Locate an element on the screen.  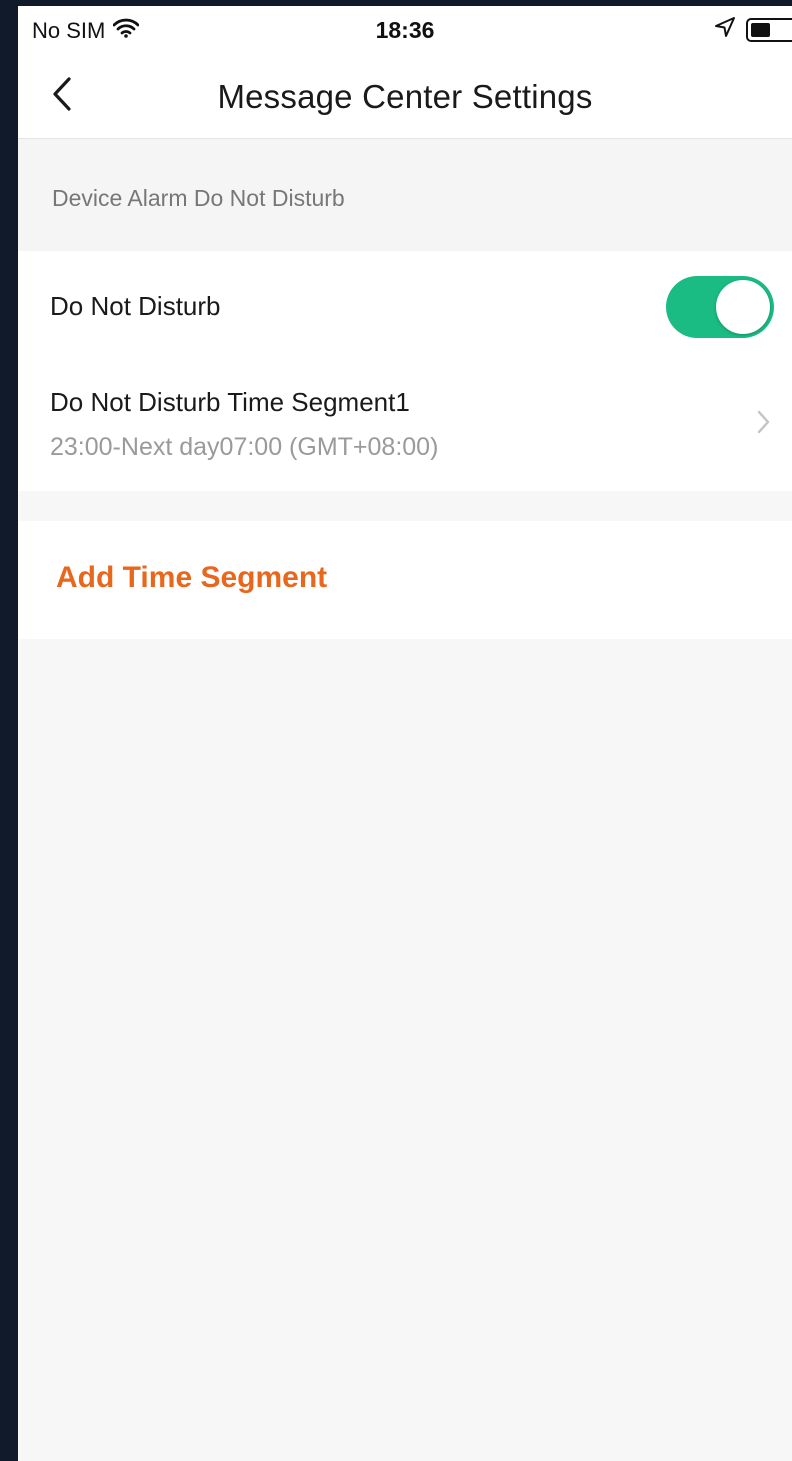
time-segment-range: 23:00-Next day07:00 (GMT+08:00) is located at coordinates (244, 447).